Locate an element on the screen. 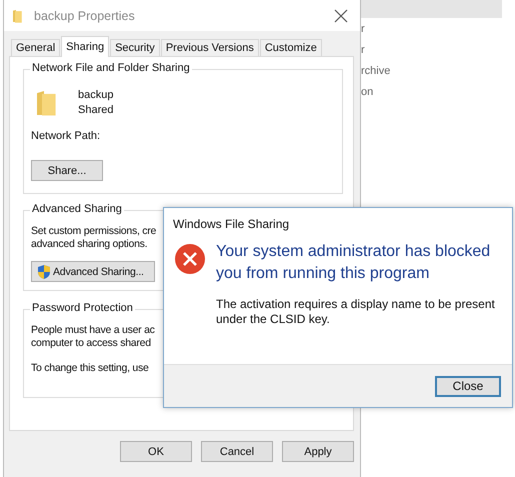 The image size is (515, 477). shield-icon is located at coordinates (44, 272).